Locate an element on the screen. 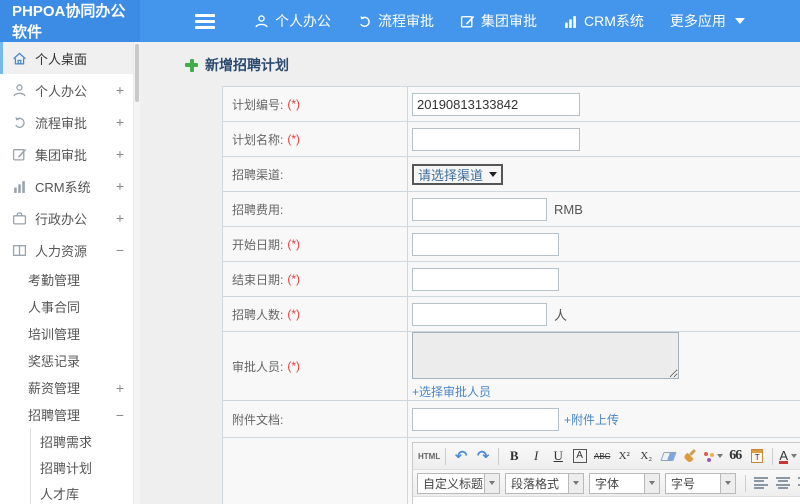  align-left-button is located at coordinates (761, 483).